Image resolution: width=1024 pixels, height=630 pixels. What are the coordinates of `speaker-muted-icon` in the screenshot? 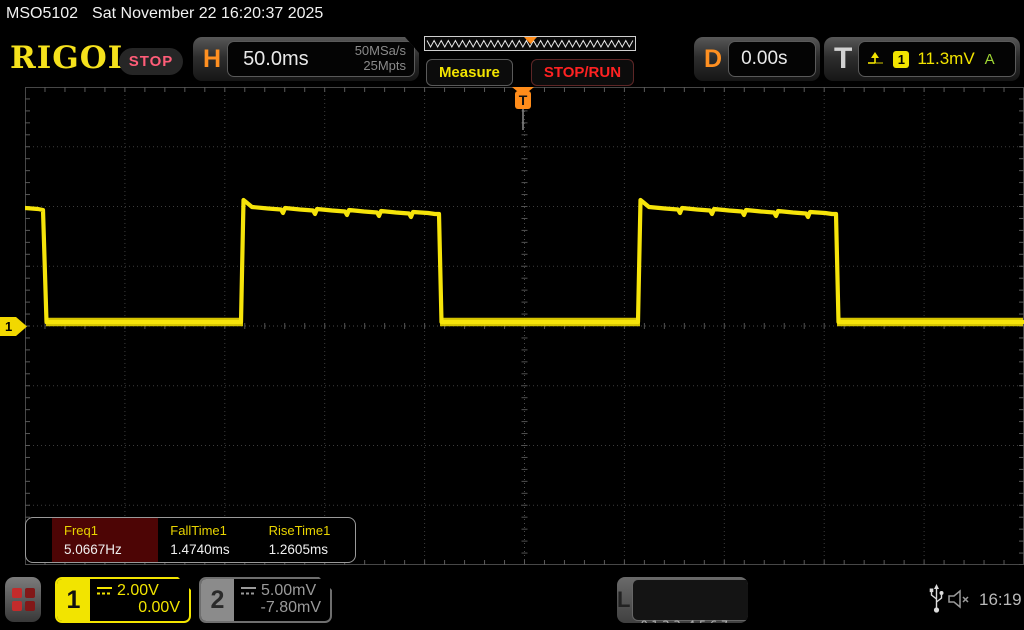 It's located at (958, 599).